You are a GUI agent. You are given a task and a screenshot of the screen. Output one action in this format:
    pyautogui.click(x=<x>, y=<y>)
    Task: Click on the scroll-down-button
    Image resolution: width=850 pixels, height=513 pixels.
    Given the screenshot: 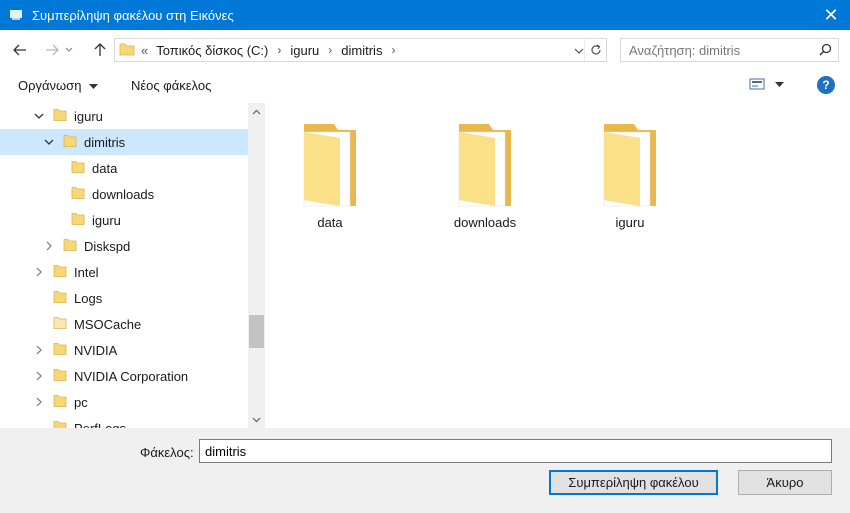 What is the action you would take?
    pyautogui.click(x=256, y=419)
    